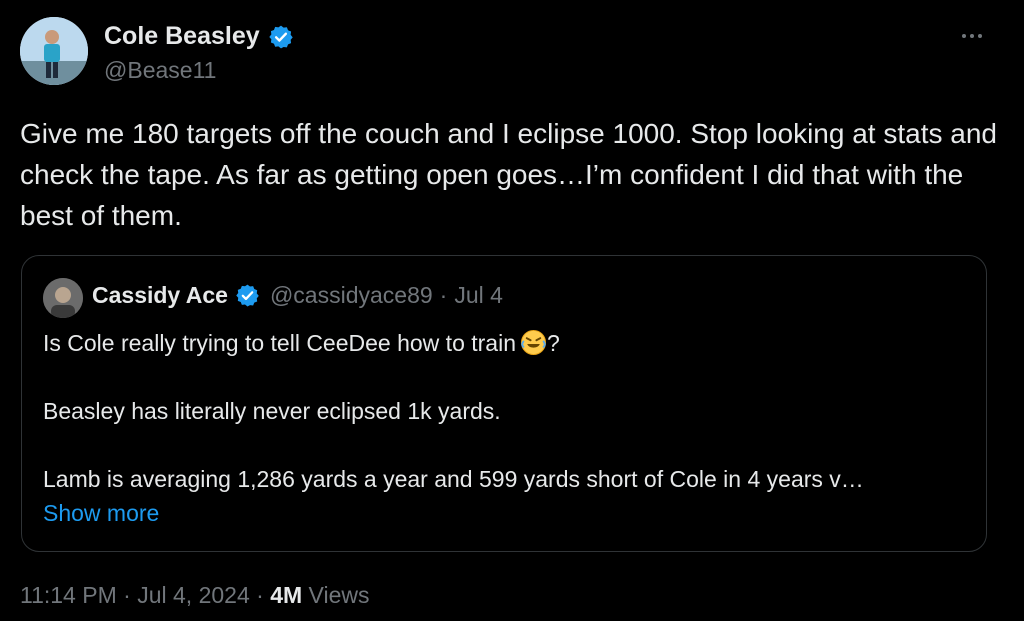 Image resolution: width=1024 pixels, height=621 pixels. I want to click on views-label: Views, so click(339, 595).